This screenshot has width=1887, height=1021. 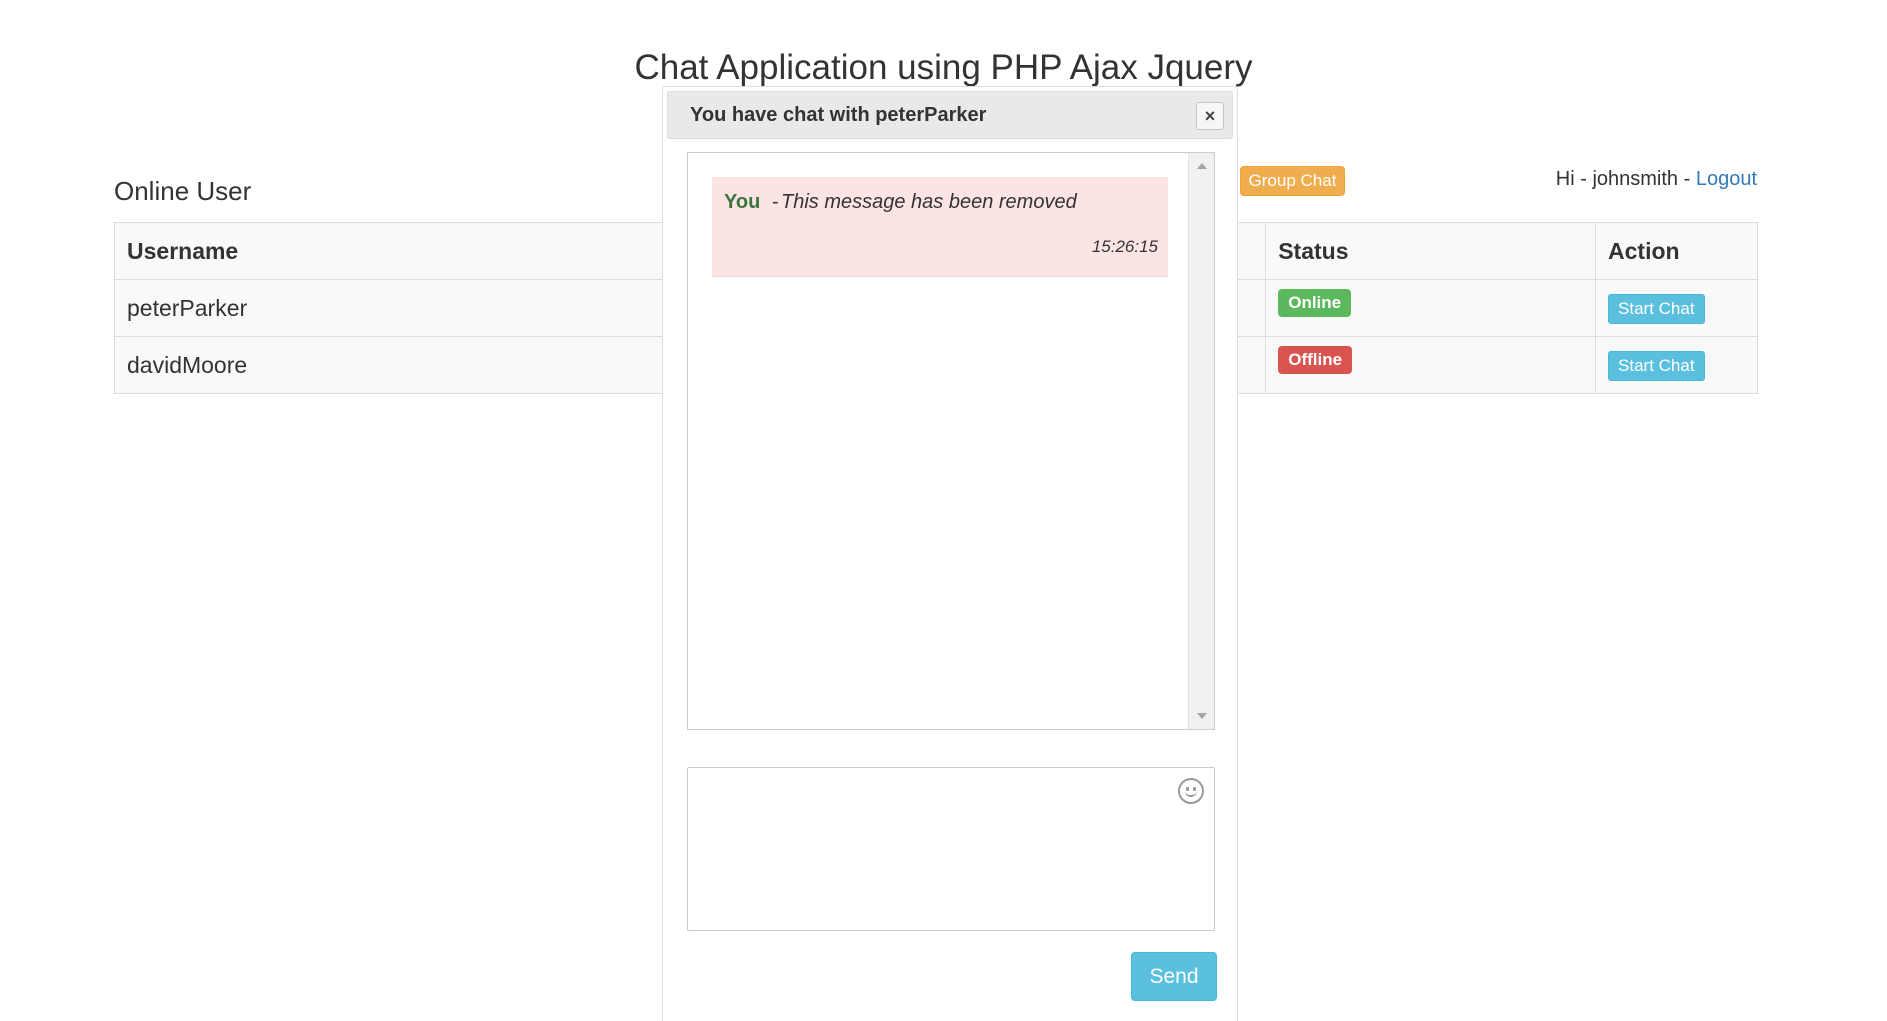 I want to click on smiley-face-icon, so click(x=1191, y=791).